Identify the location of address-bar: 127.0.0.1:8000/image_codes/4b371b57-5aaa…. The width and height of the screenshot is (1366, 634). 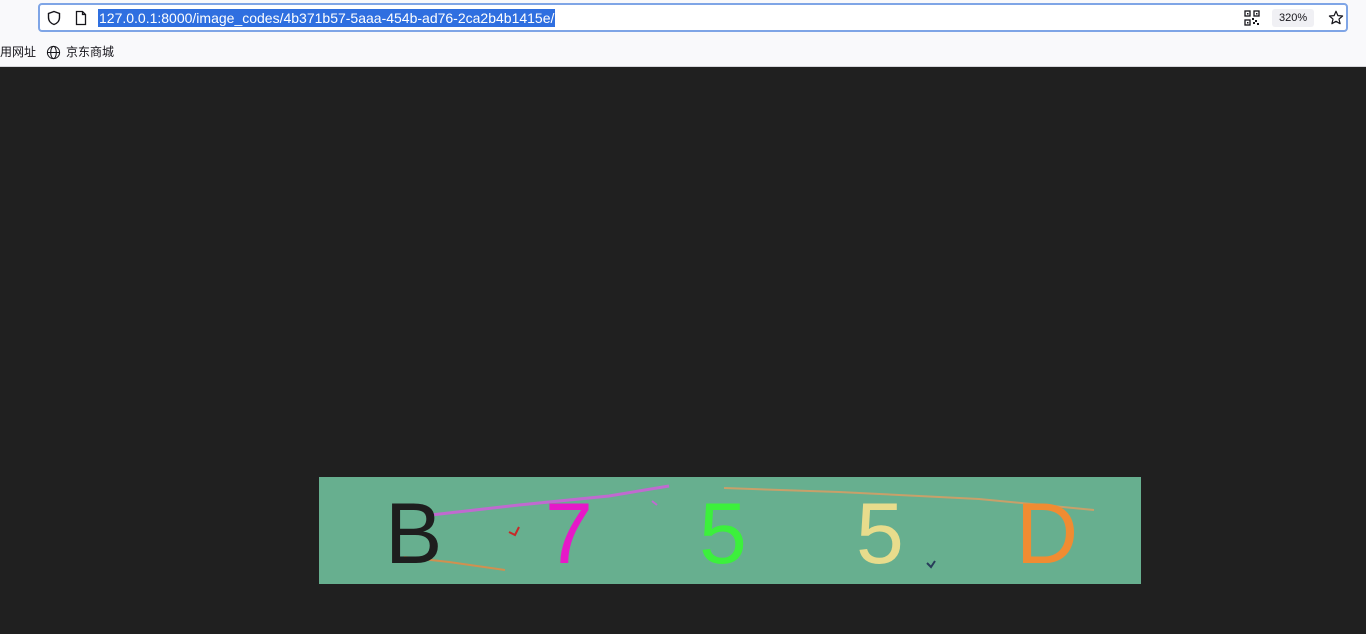
(693, 17).